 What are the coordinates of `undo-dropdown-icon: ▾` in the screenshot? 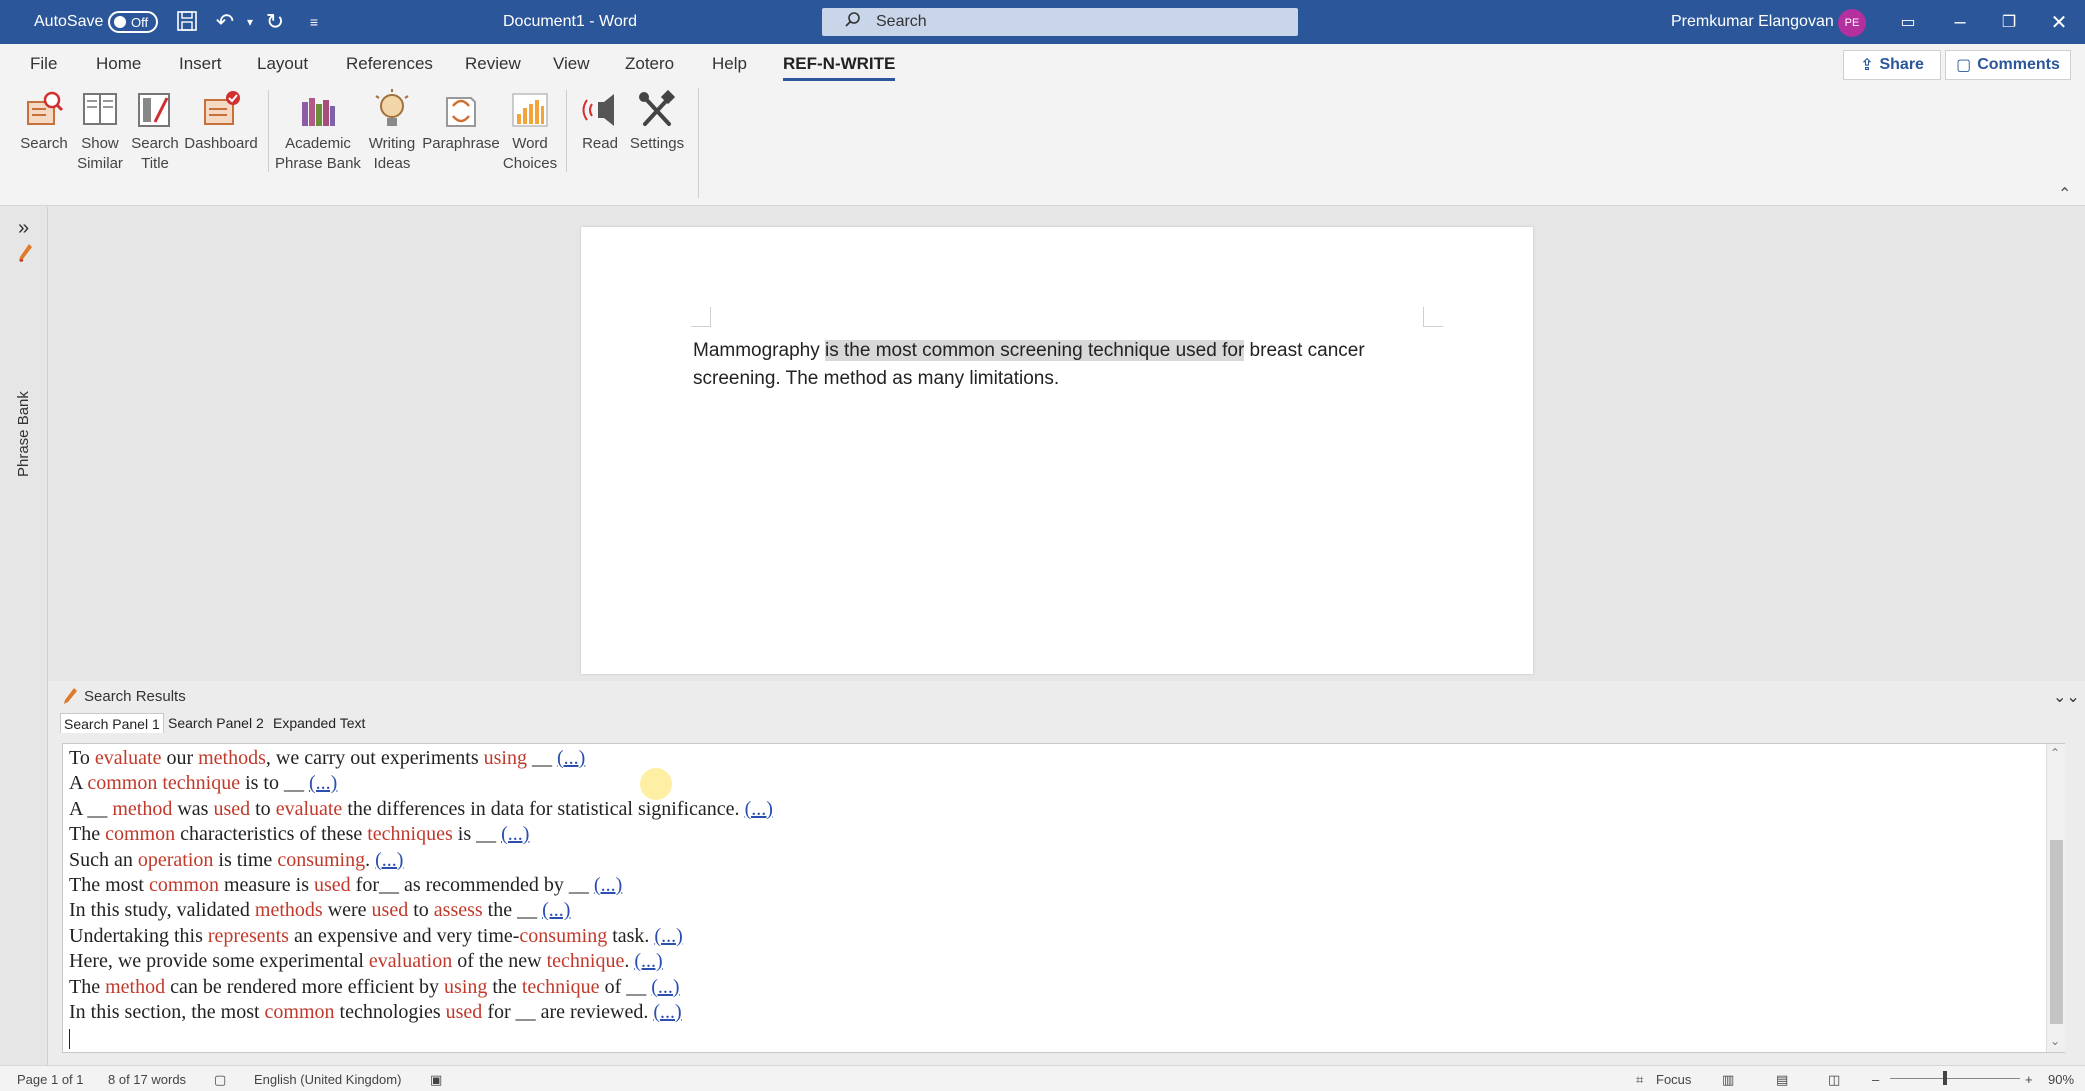 It's located at (250, 22).